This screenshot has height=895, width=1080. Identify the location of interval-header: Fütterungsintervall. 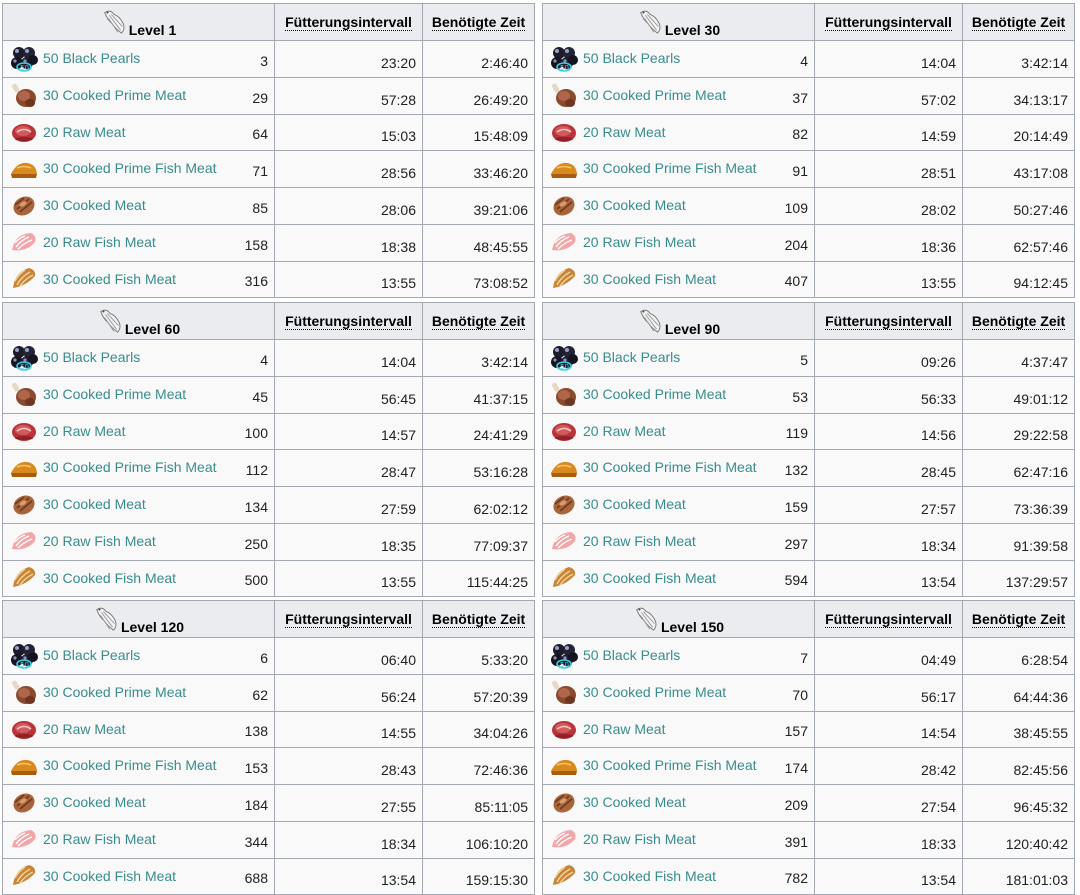
(348, 321).